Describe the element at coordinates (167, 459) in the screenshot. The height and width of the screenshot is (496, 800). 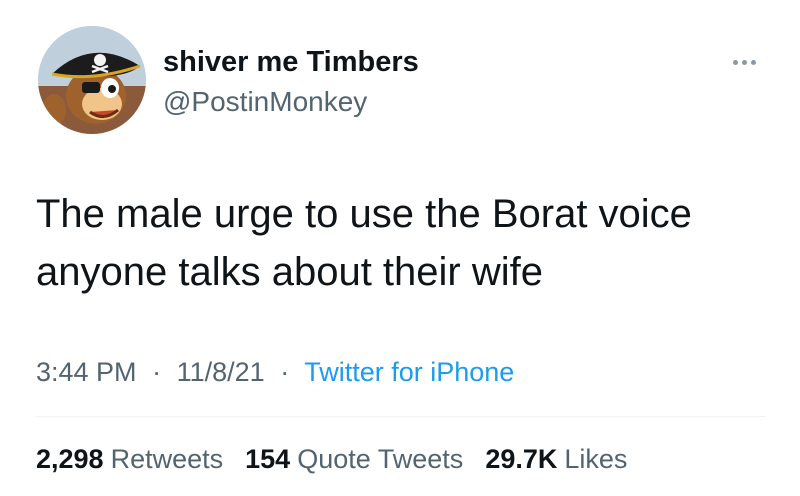
I see `retweets-label: Retweets` at that location.